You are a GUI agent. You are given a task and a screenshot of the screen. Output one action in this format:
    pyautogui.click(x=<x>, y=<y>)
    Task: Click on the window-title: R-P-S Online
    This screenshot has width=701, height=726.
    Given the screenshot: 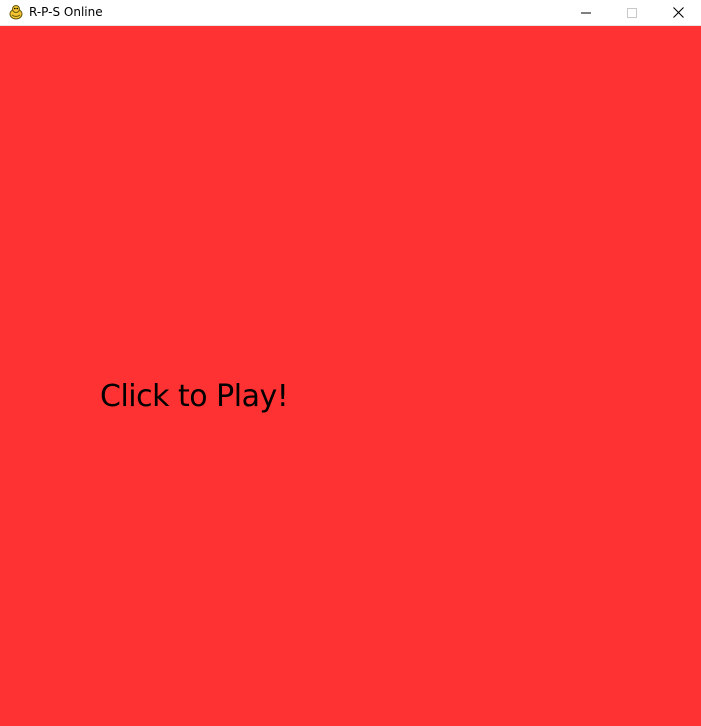 What is the action you would take?
    pyautogui.click(x=66, y=12)
    